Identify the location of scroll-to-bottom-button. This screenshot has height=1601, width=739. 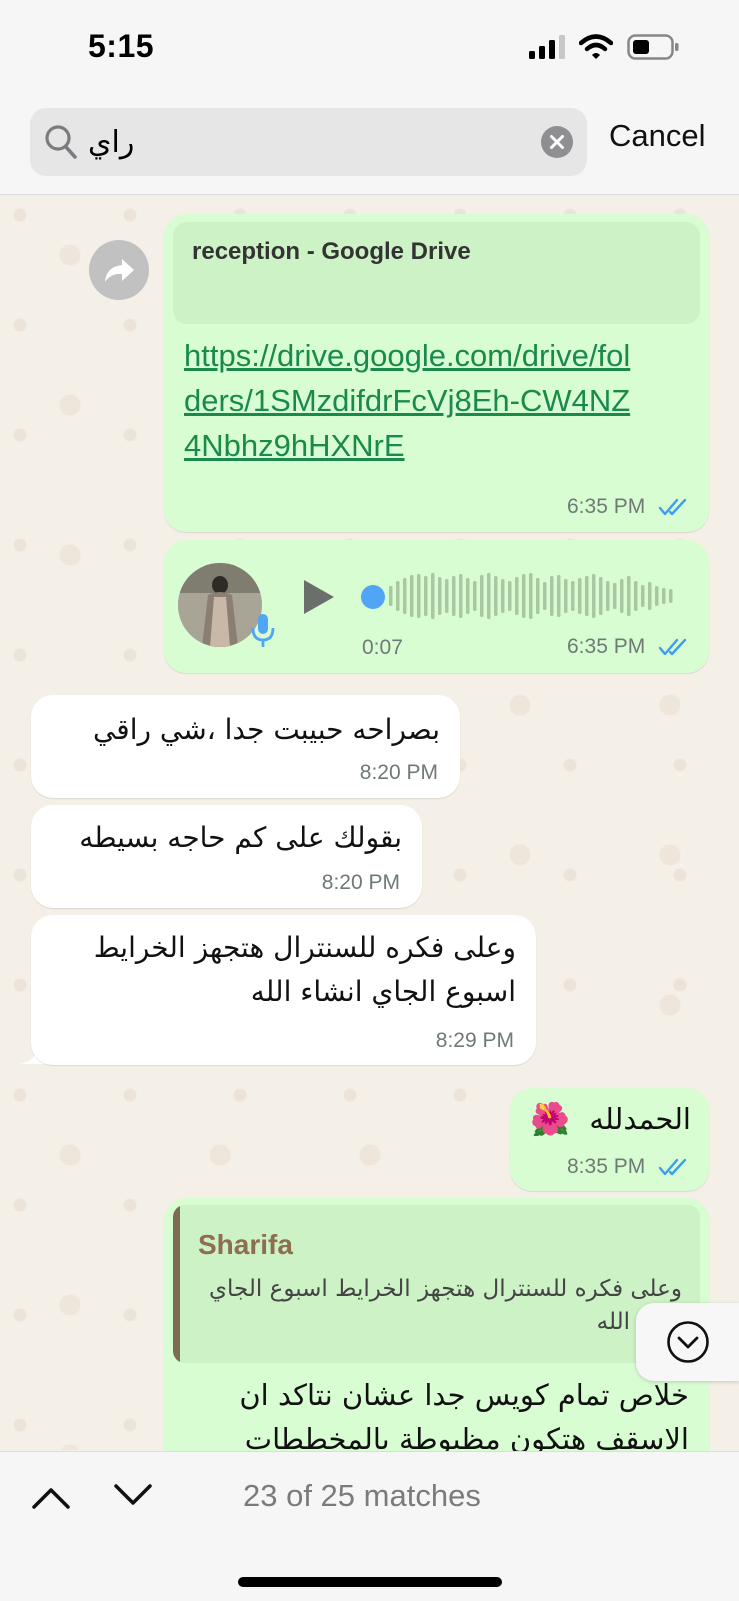
(687, 1342).